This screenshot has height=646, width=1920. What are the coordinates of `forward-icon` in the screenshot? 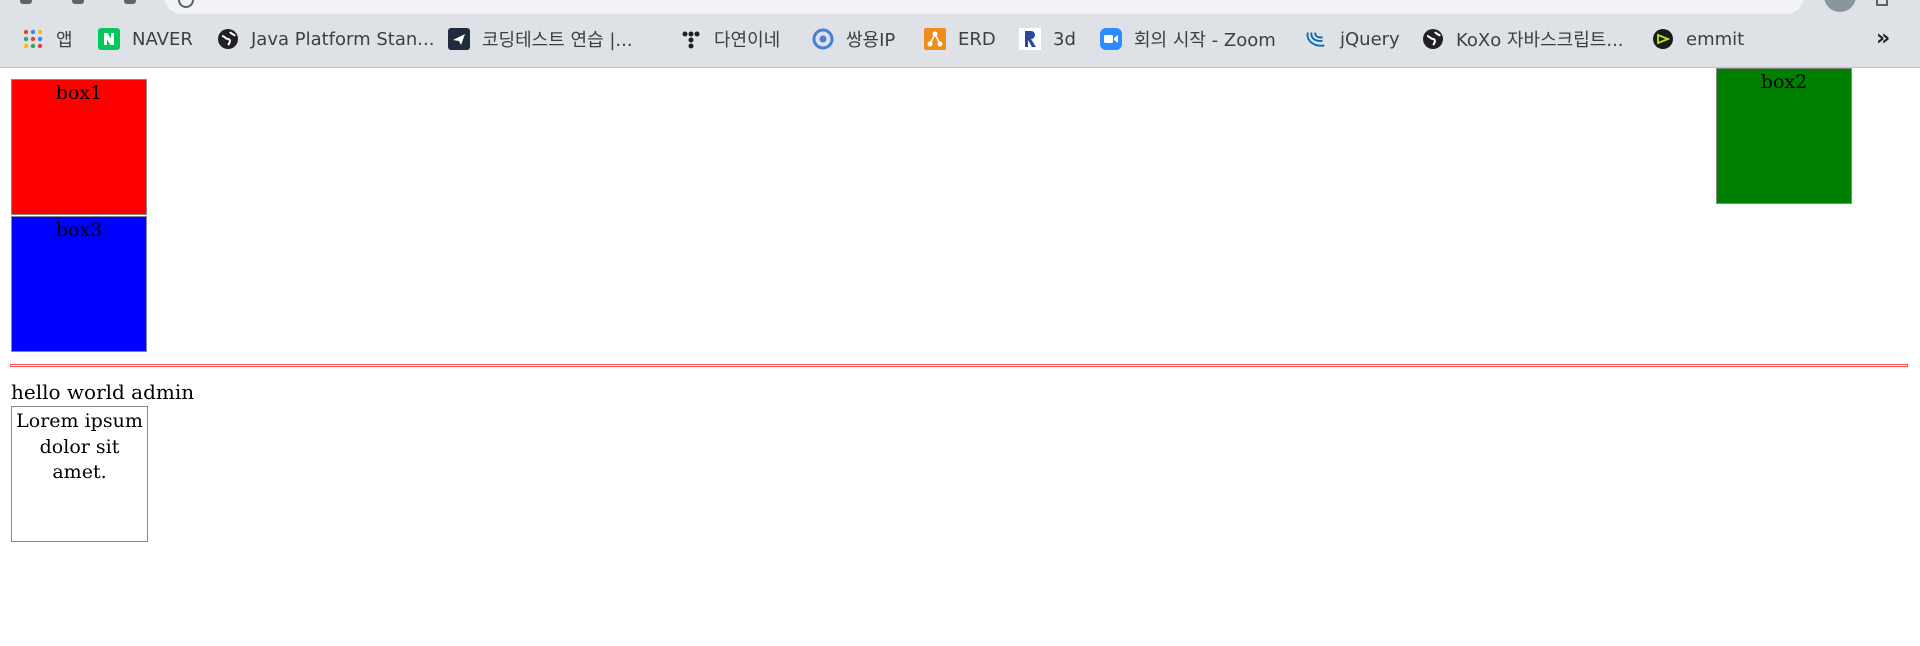 It's located at (78, 2).